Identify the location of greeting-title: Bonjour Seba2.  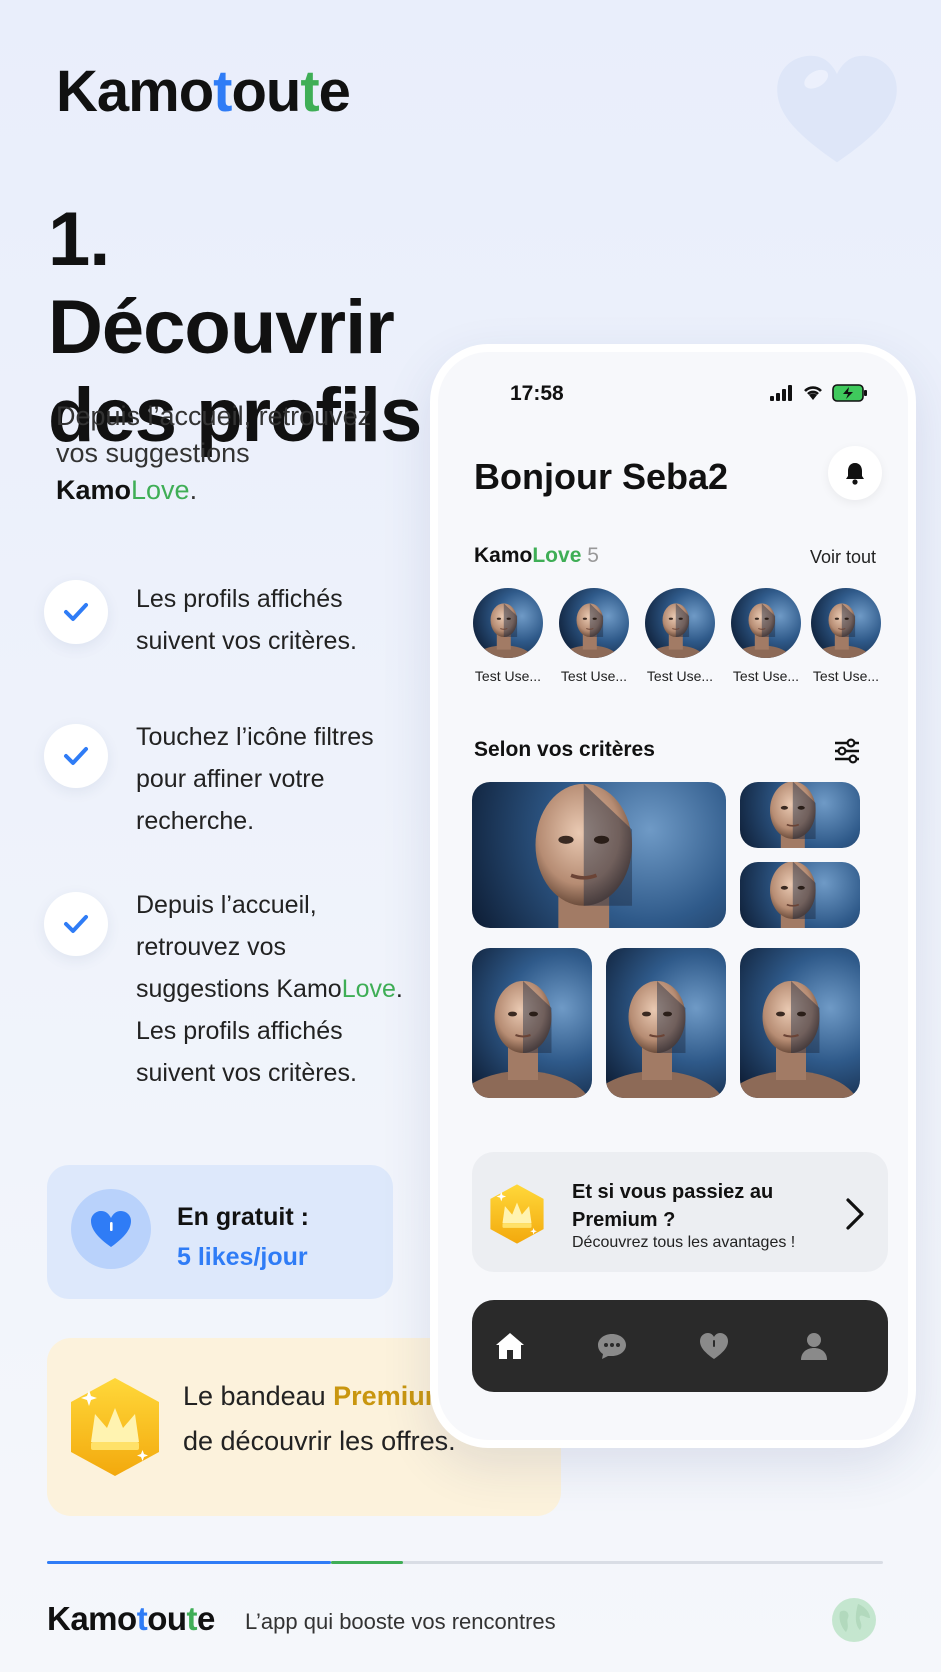
(601, 476).